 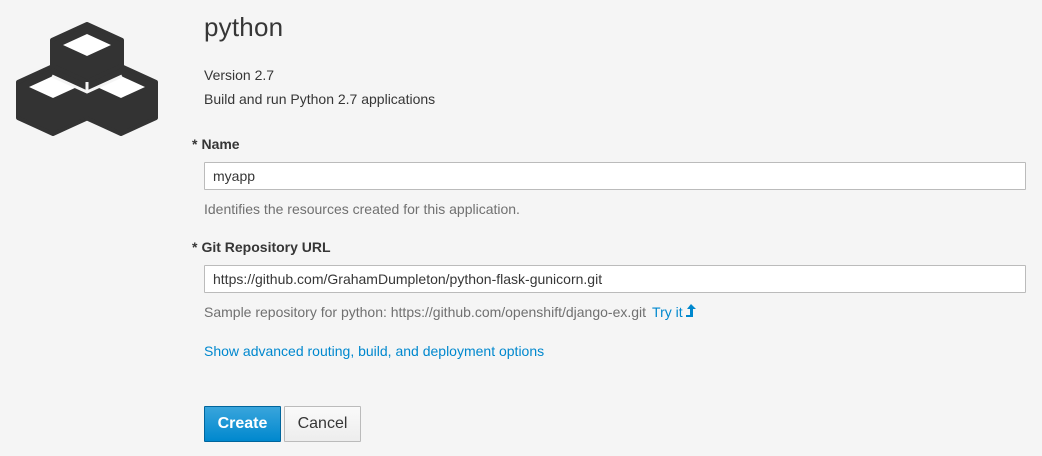 I want to click on create-button: Create, so click(x=242, y=424).